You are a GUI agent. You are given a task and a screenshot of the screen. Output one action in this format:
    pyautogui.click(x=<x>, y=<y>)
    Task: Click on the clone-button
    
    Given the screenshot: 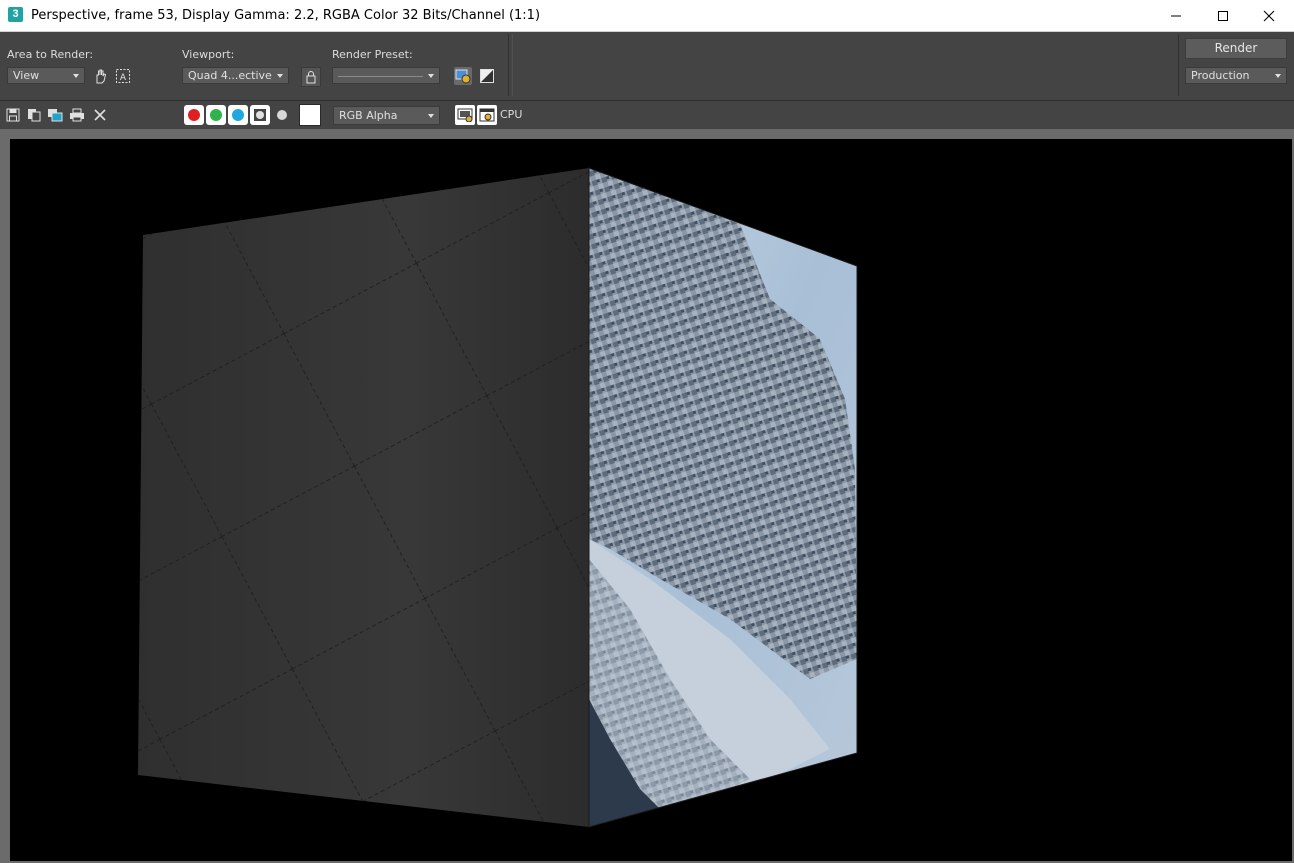 What is the action you would take?
    pyautogui.click(x=55, y=115)
    